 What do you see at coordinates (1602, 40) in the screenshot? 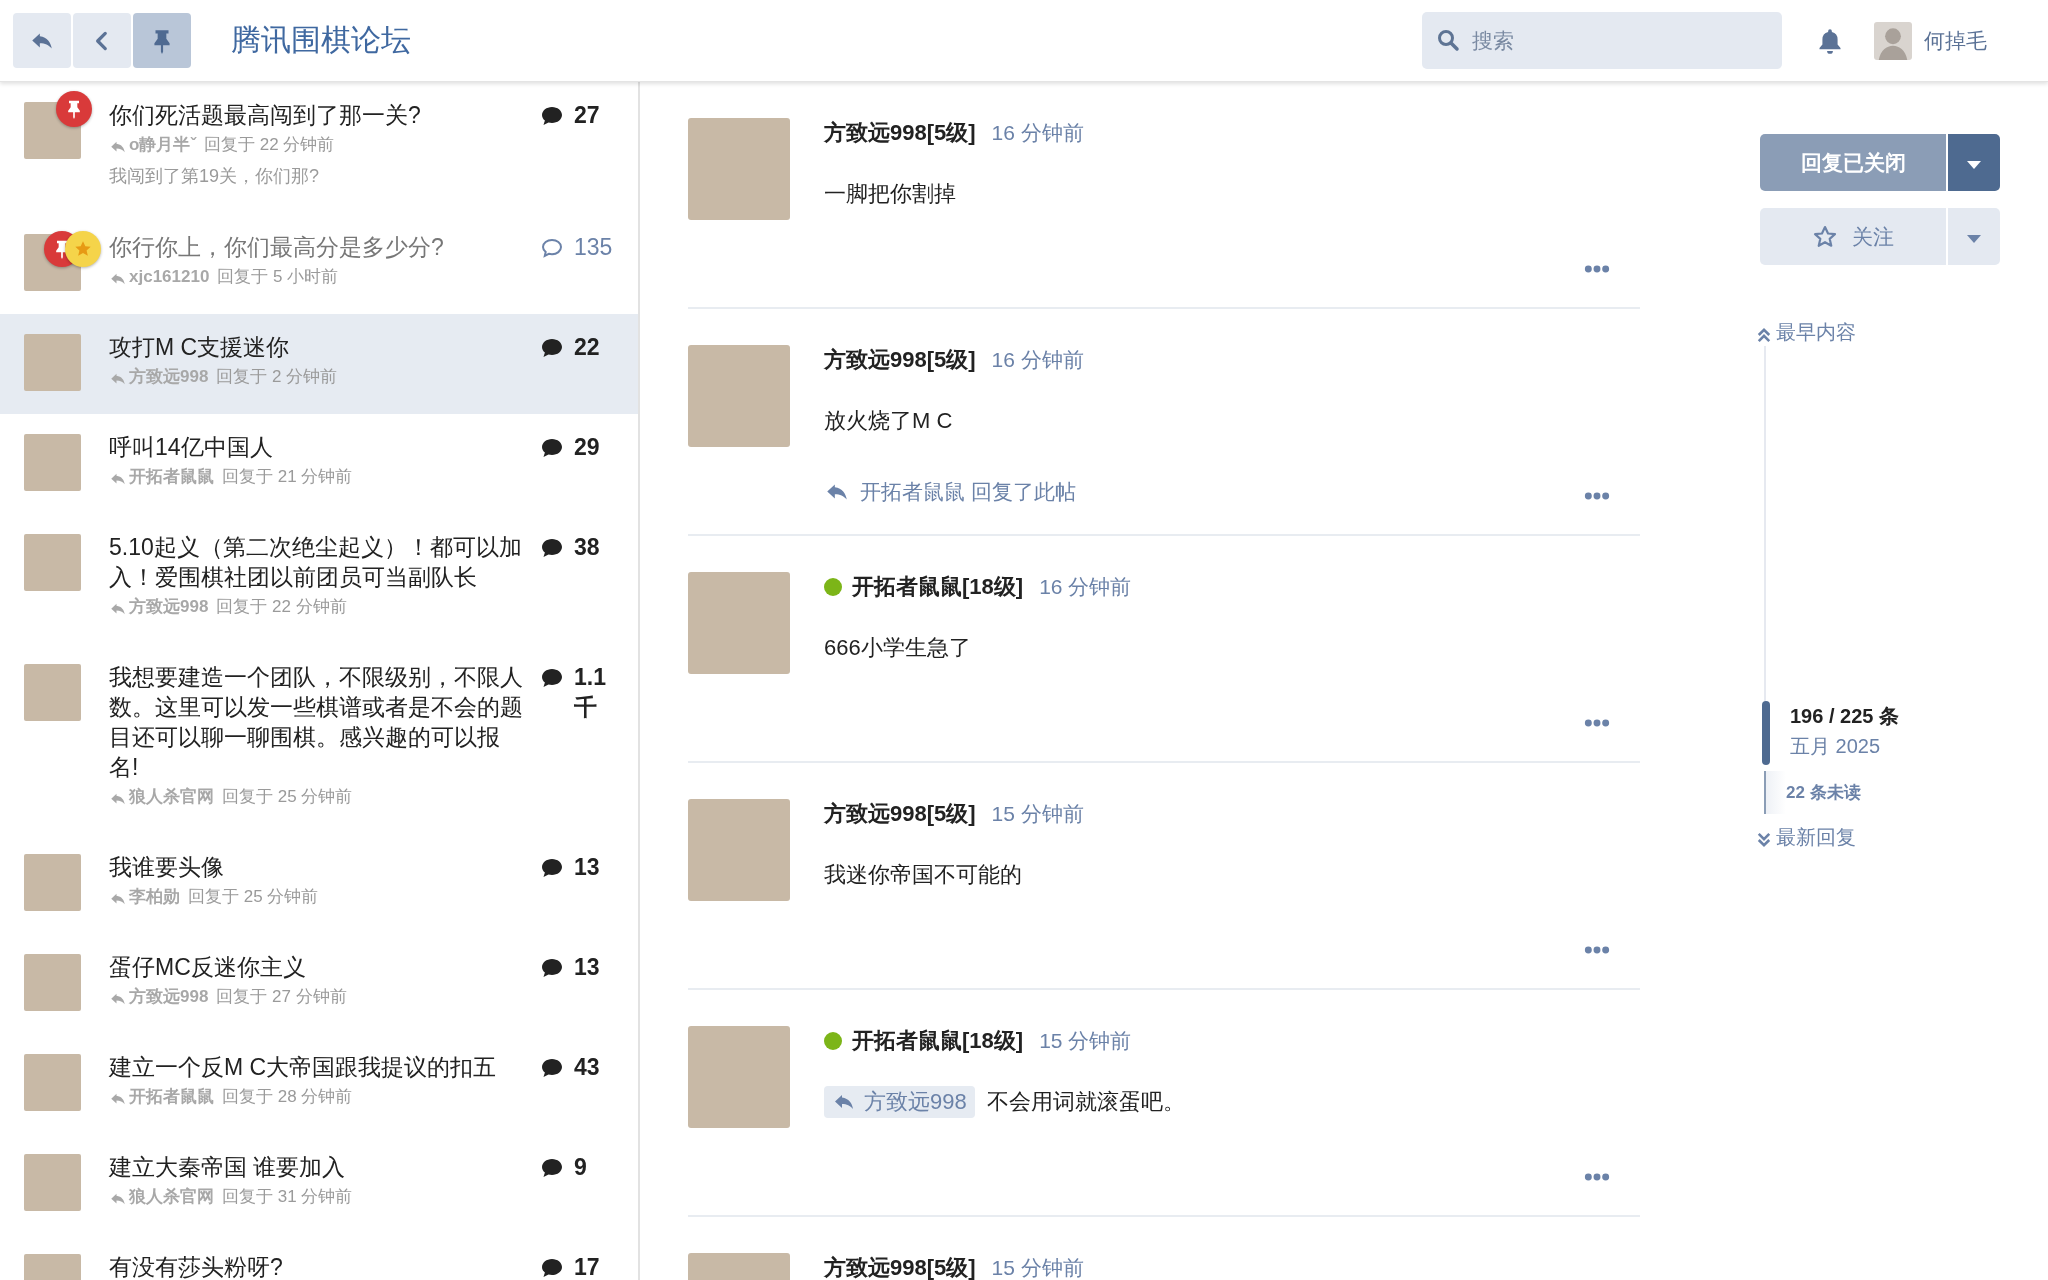
I see `search-field: 搜索` at bounding box center [1602, 40].